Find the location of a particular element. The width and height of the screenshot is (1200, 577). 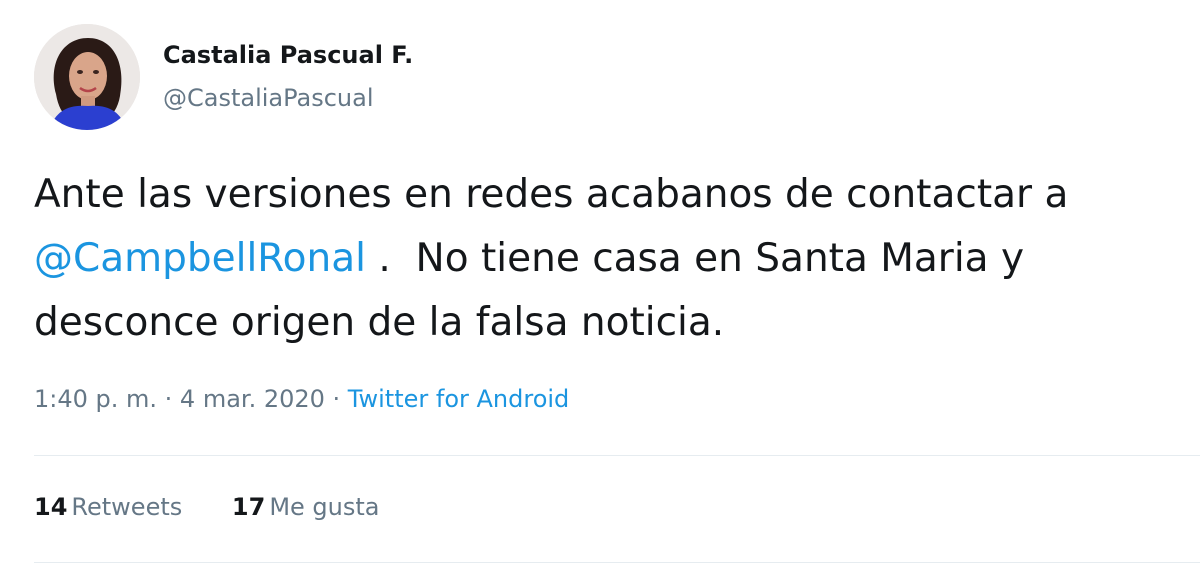

likes-count: 17 is located at coordinates (248, 507).